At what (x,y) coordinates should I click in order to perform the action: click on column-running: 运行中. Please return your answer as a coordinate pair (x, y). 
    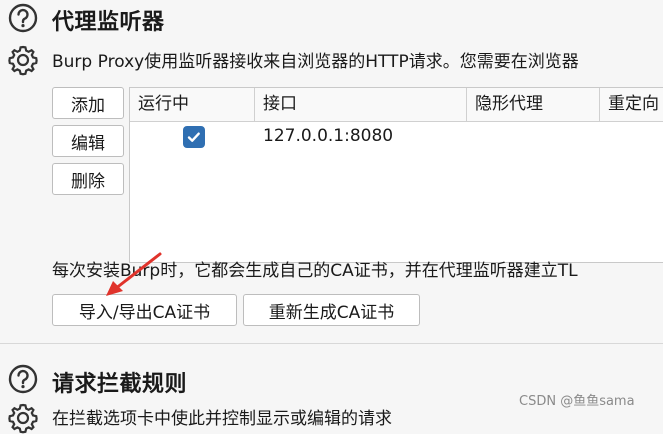
    Looking at the image, I should click on (192, 104).